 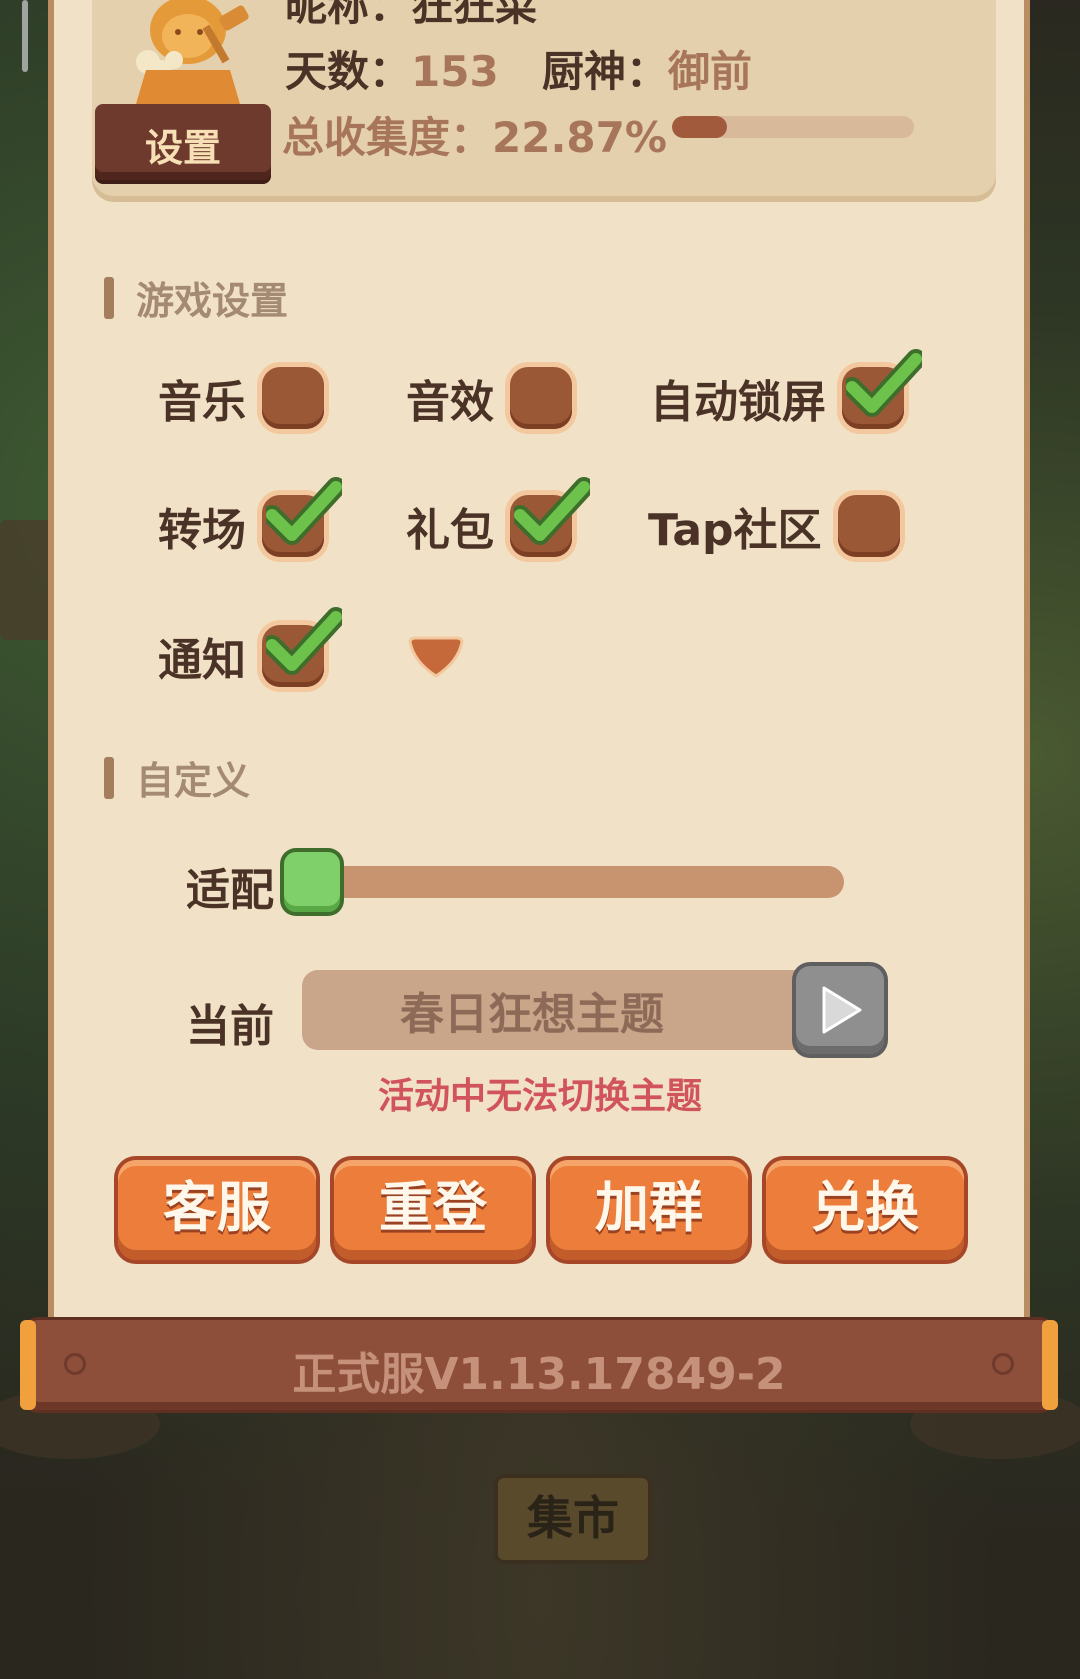 I want to click on toggle-music: 音乐, so click(x=241, y=398).